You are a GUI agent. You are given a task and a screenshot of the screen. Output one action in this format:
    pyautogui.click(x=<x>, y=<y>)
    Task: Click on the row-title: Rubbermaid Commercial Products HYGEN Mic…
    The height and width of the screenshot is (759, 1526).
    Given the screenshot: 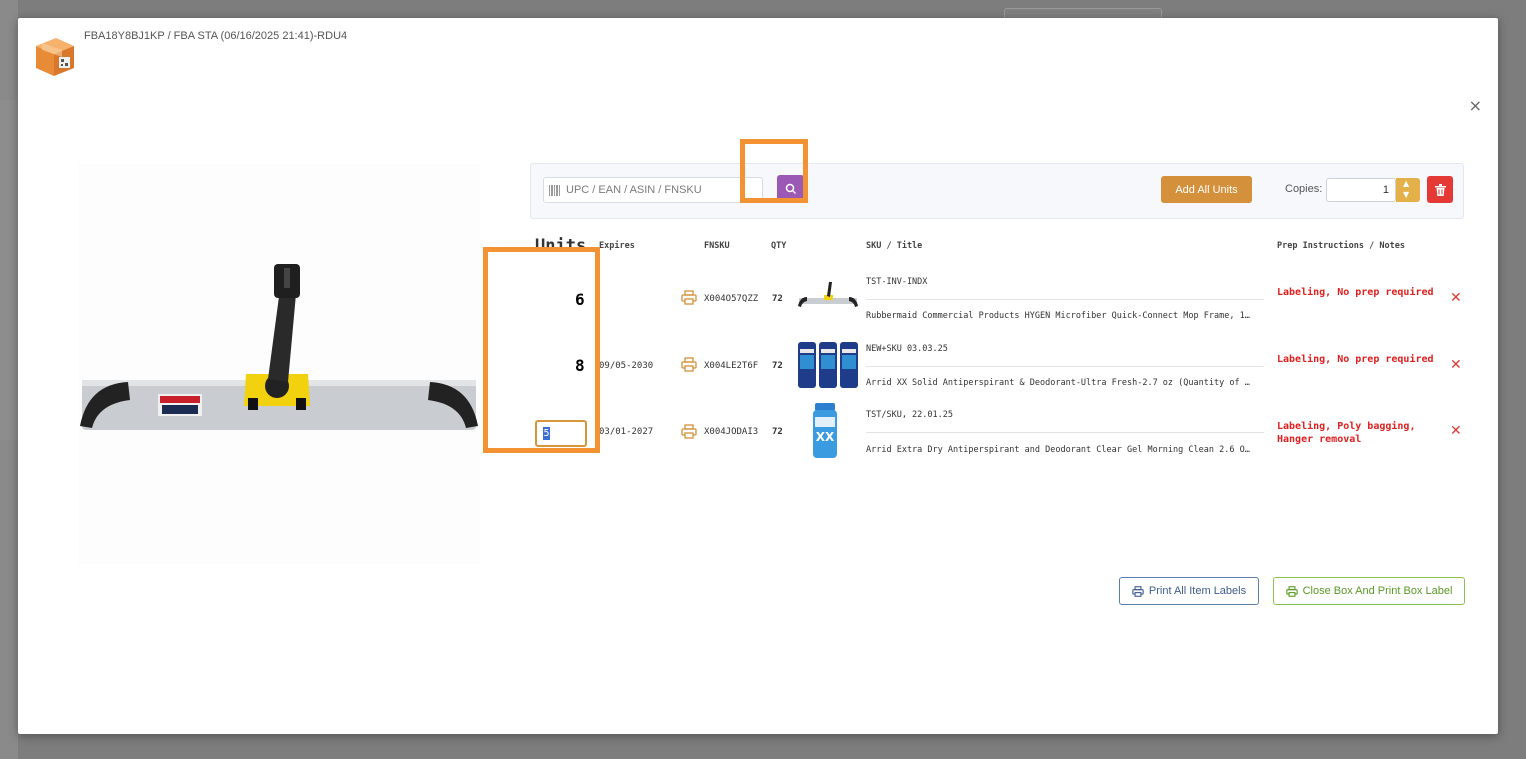 What is the action you would take?
    pyautogui.click(x=1058, y=316)
    